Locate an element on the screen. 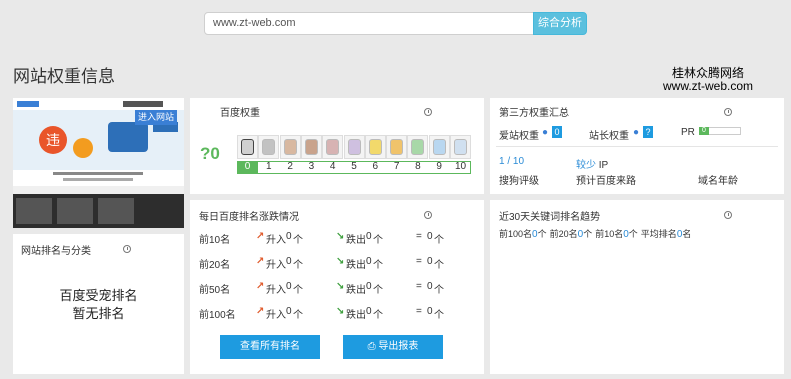 The width and height of the screenshot is (791, 379). third-party-title: 第三方权重汇总 is located at coordinates (534, 113).